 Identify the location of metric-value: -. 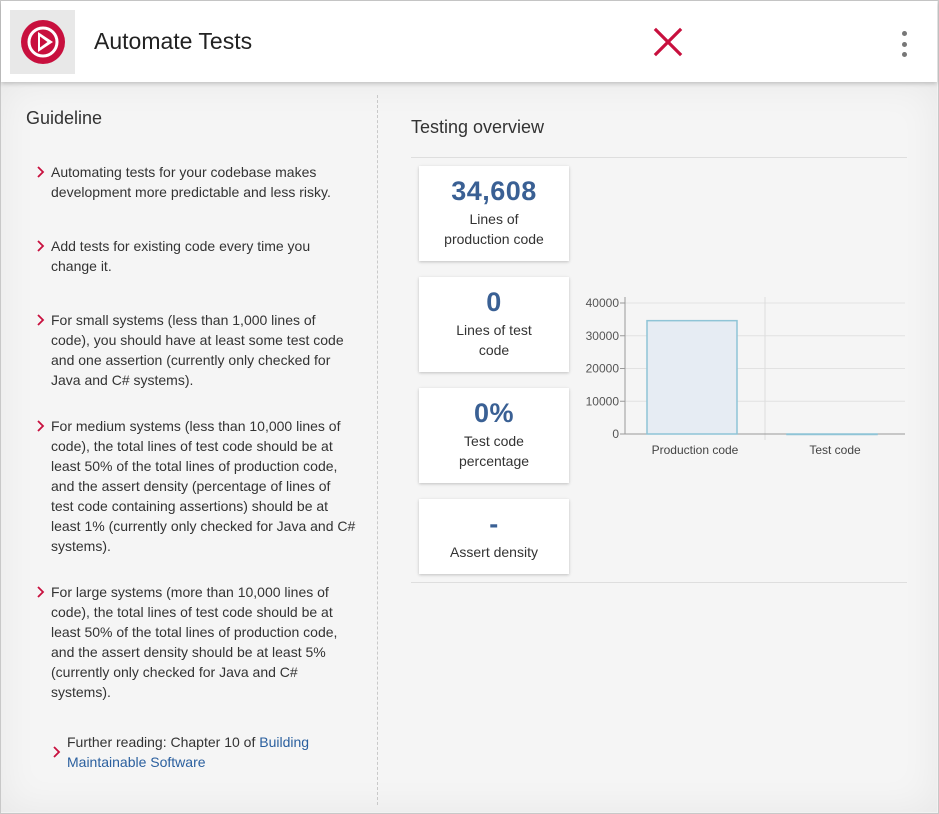
(494, 524).